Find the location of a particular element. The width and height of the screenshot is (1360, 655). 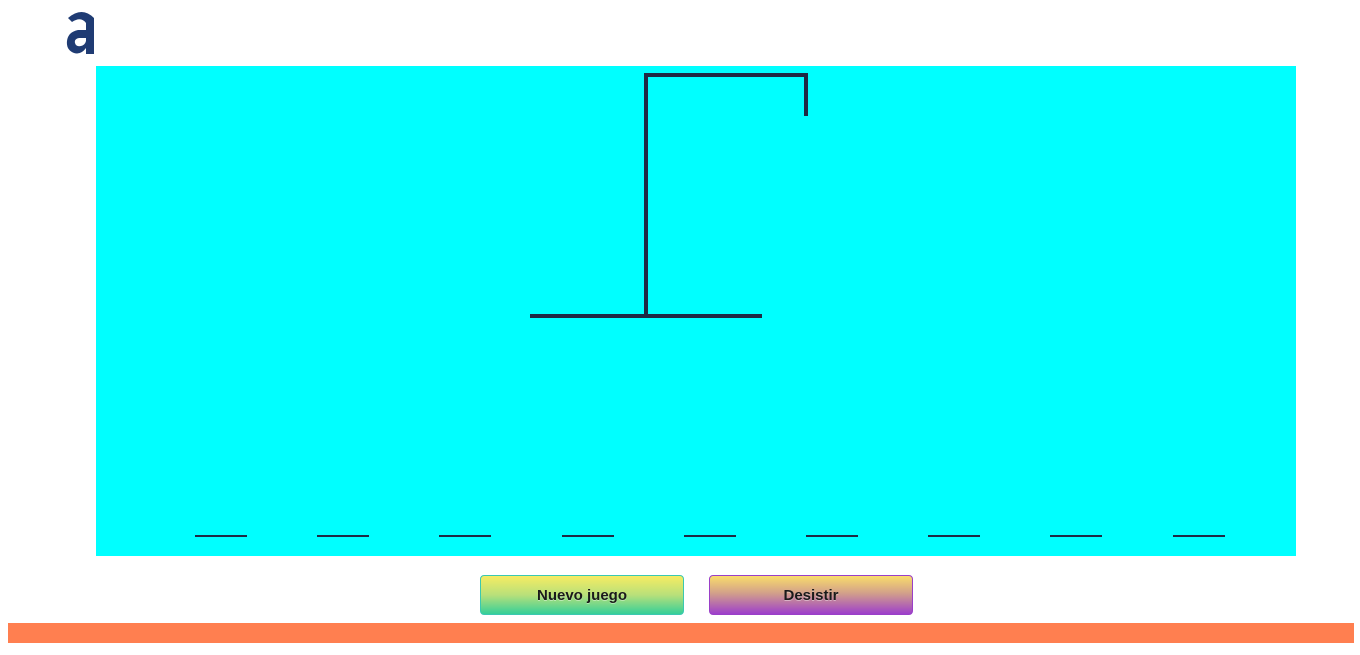

new-game-label: Nuevo juego is located at coordinates (581, 595).